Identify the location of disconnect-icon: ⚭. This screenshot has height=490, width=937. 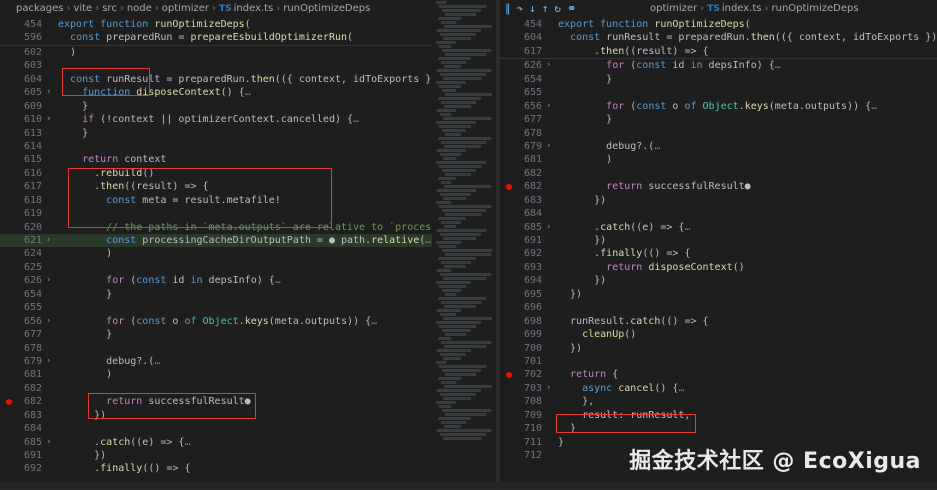
(571, 8).